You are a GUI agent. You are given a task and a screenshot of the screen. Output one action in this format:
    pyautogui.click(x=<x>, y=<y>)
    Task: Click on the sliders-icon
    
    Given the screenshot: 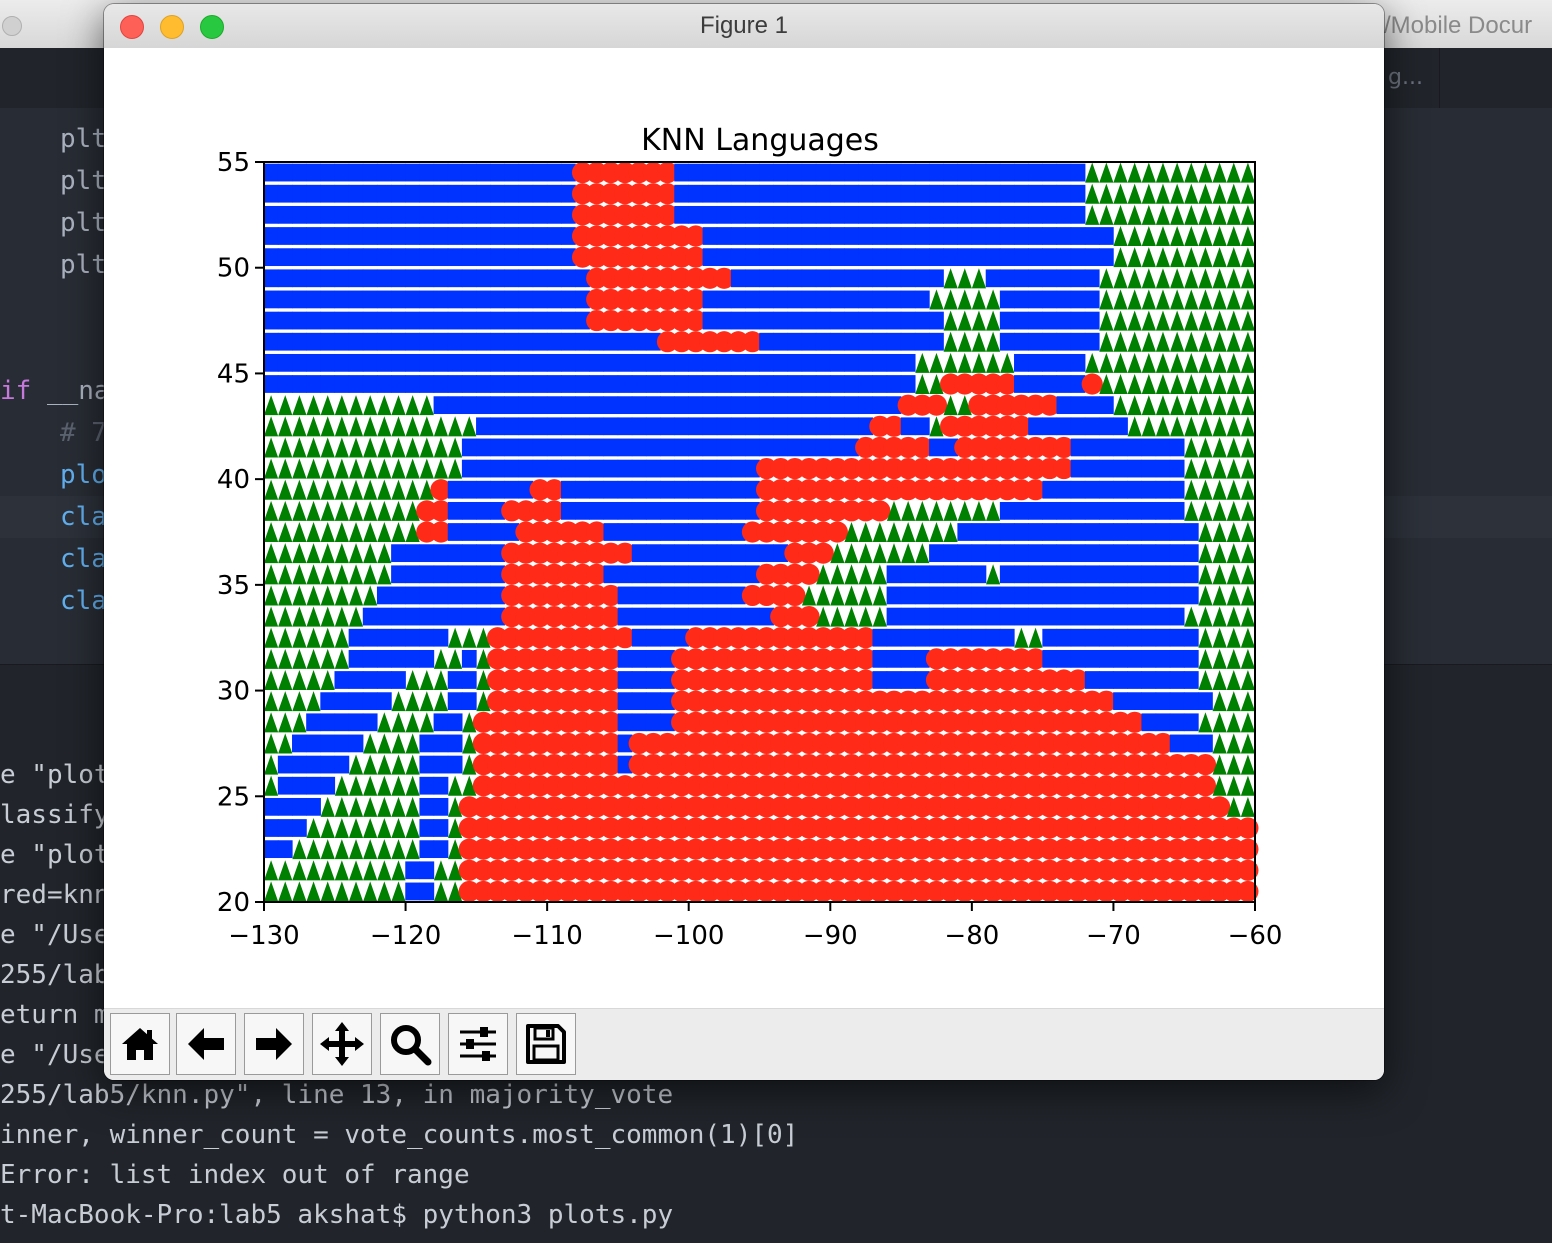 What is the action you would take?
    pyautogui.click(x=478, y=1044)
    